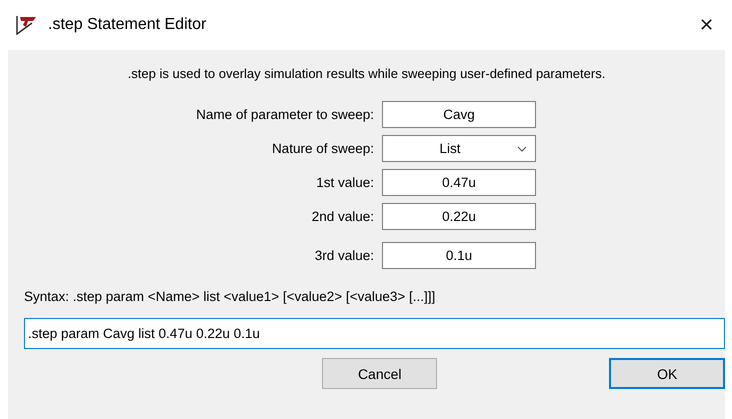  I want to click on input-field: 0.22u, so click(459, 216).